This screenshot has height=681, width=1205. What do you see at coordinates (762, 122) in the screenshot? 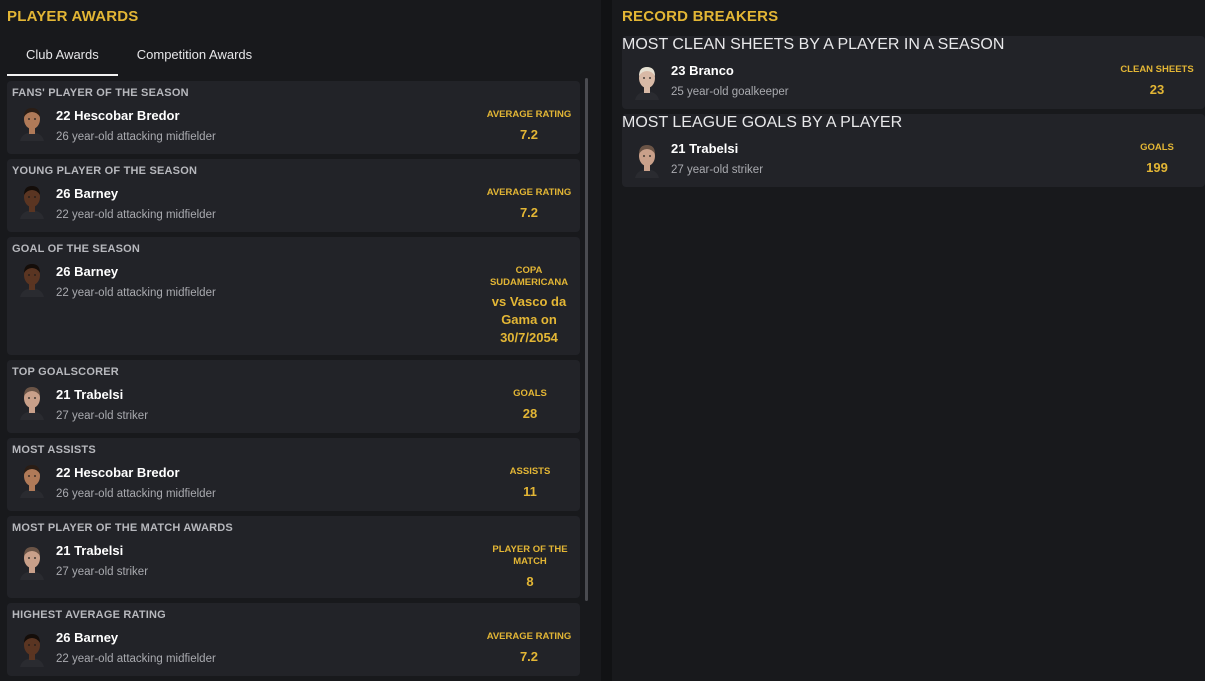
I see `record-category: MOST LEAGUE GOALS BY A PLAYER` at bounding box center [762, 122].